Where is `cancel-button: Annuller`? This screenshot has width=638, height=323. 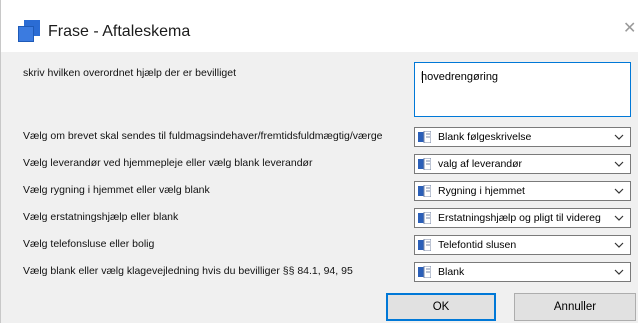
cancel-button: Annuller is located at coordinates (575, 307).